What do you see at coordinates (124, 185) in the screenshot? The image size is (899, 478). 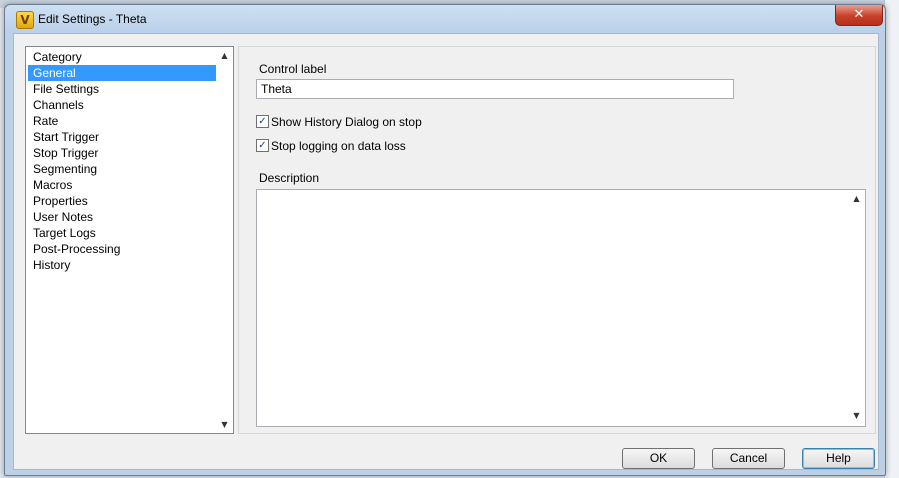 I see `list-item: Macros` at bounding box center [124, 185].